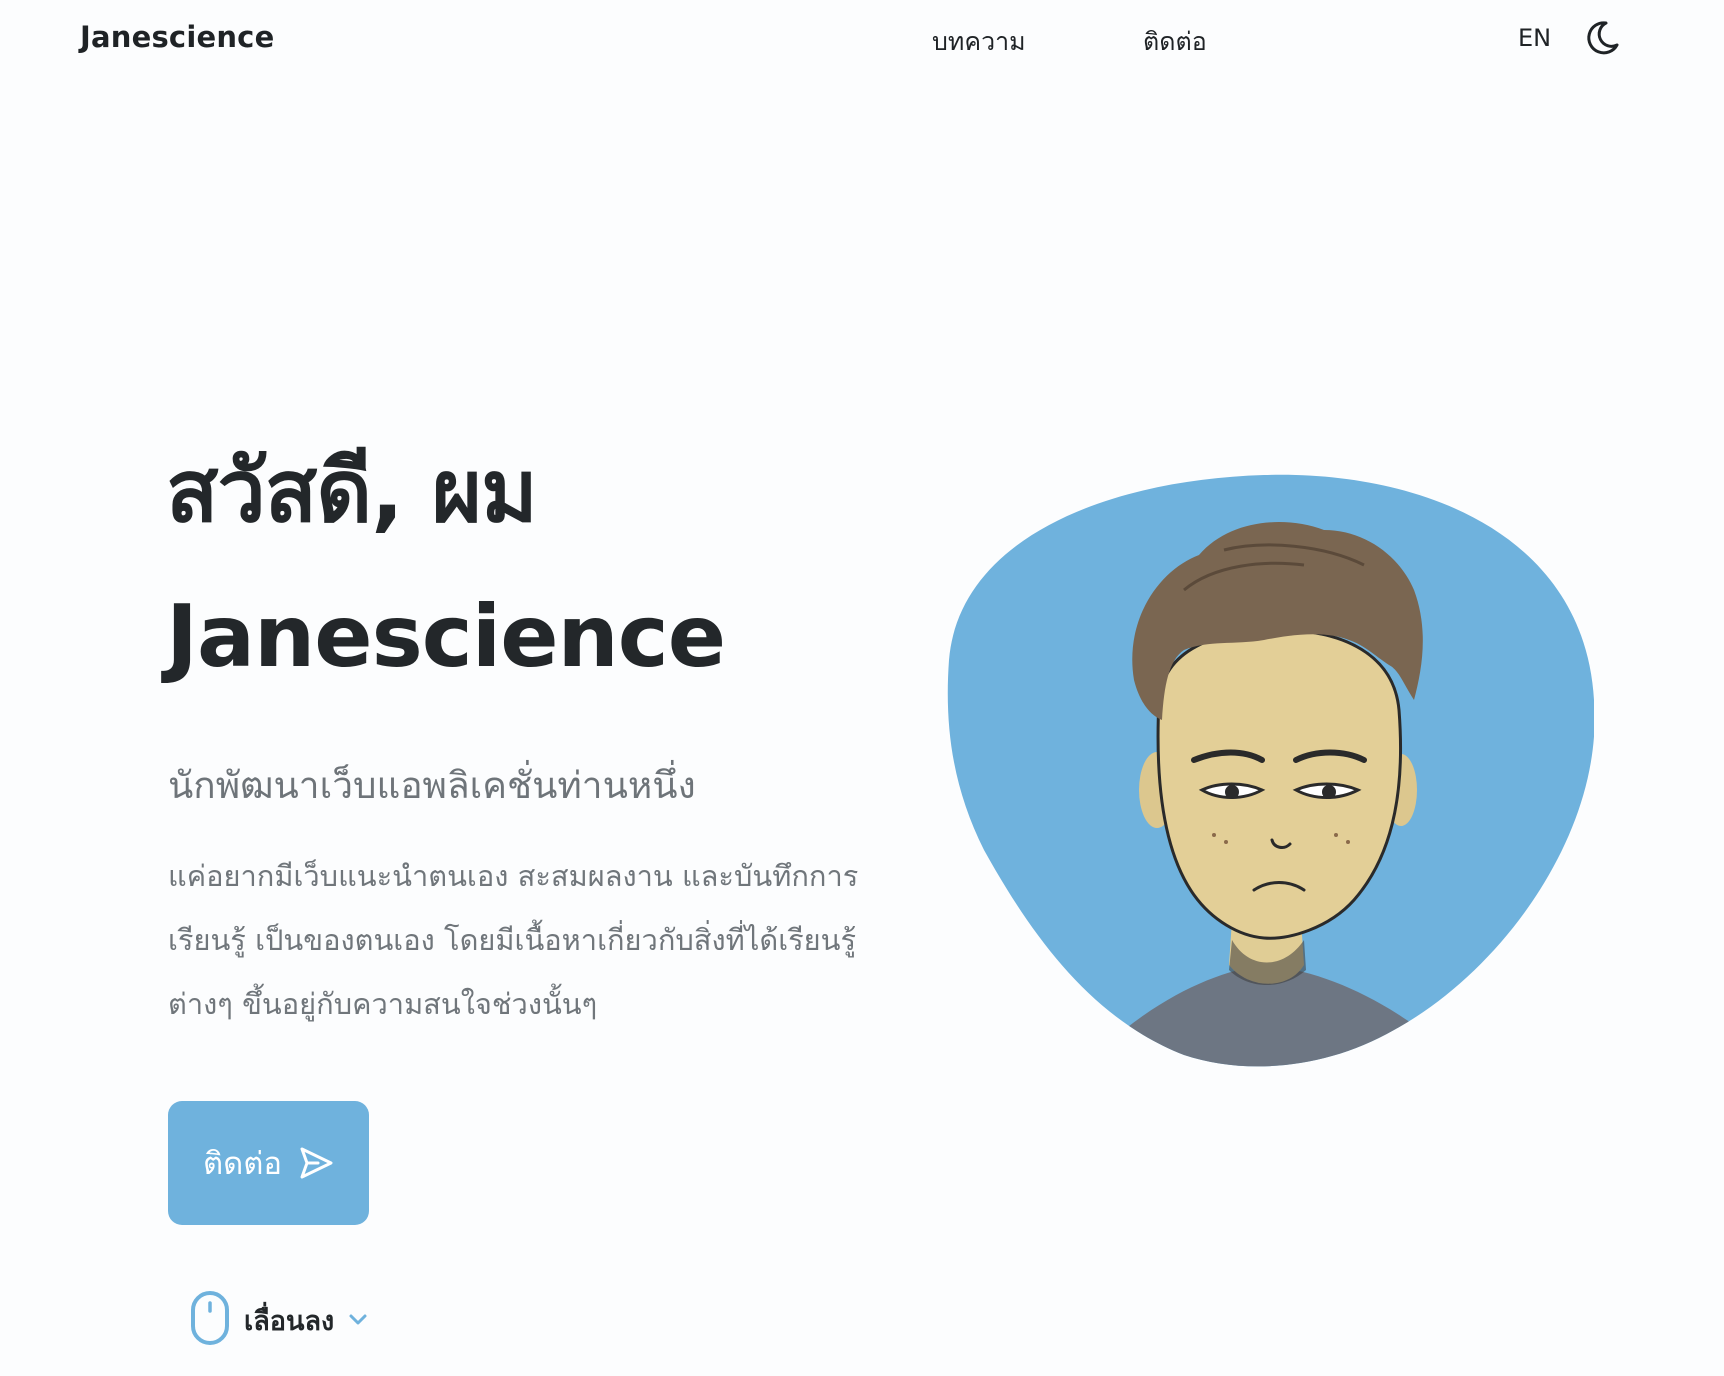  What do you see at coordinates (446, 637) in the screenshot?
I see `hero-title-line2: Janescience` at bounding box center [446, 637].